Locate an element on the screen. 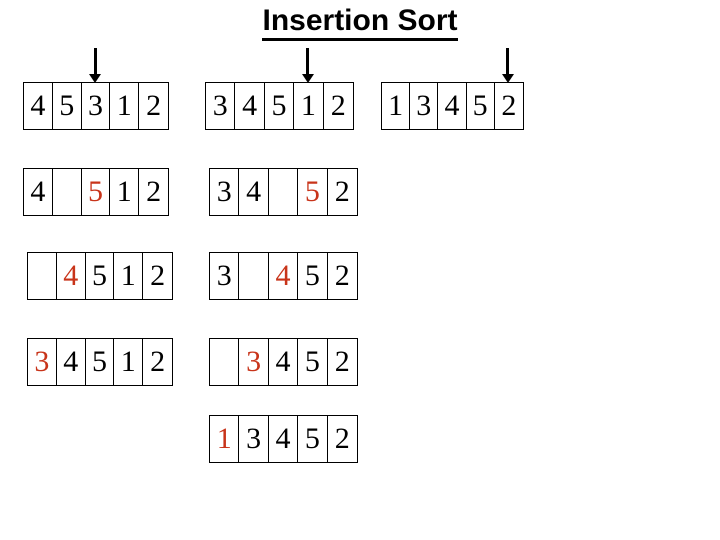  array-row: 45312 is located at coordinates (96, 106).